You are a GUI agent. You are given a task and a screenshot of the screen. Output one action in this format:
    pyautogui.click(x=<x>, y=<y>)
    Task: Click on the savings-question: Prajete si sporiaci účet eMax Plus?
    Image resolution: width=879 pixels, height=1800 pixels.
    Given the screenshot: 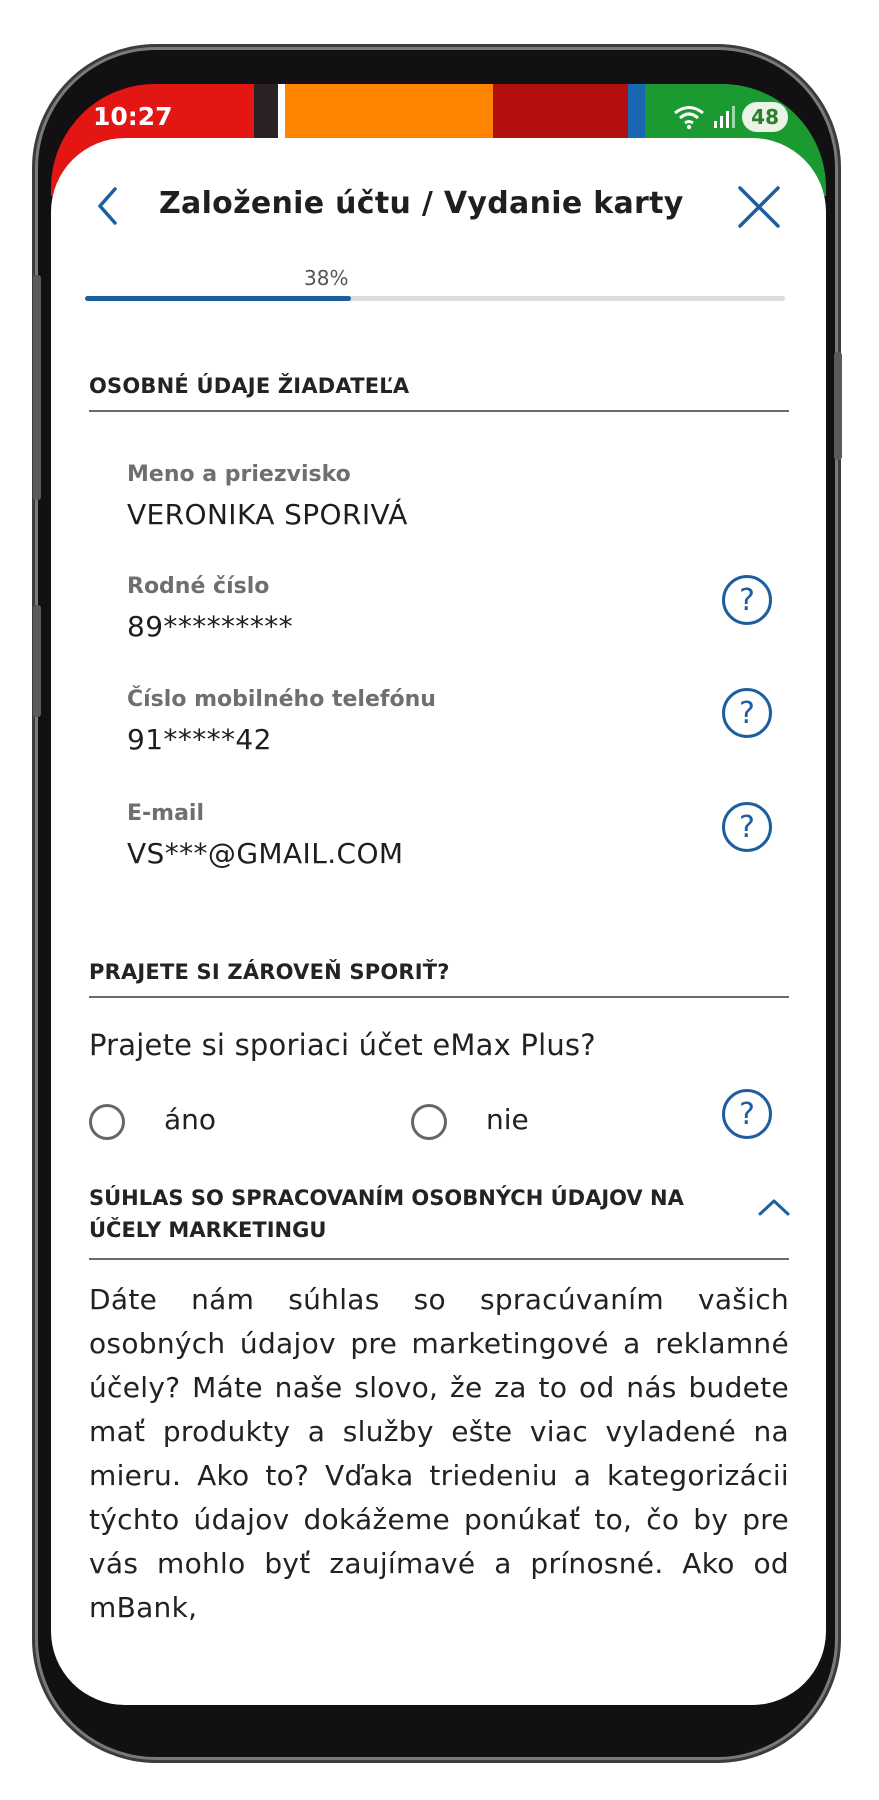 What is the action you would take?
    pyautogui.click(x=342, y=1045)
    